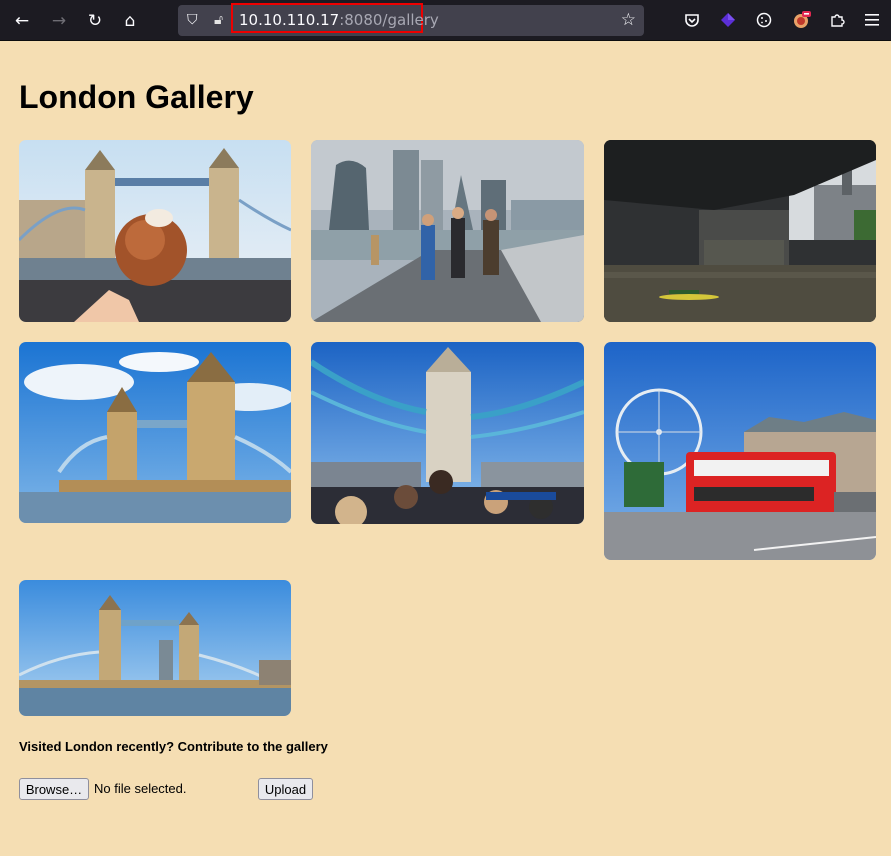  I want to click on page-title: London Gallery, so click(136, 97).